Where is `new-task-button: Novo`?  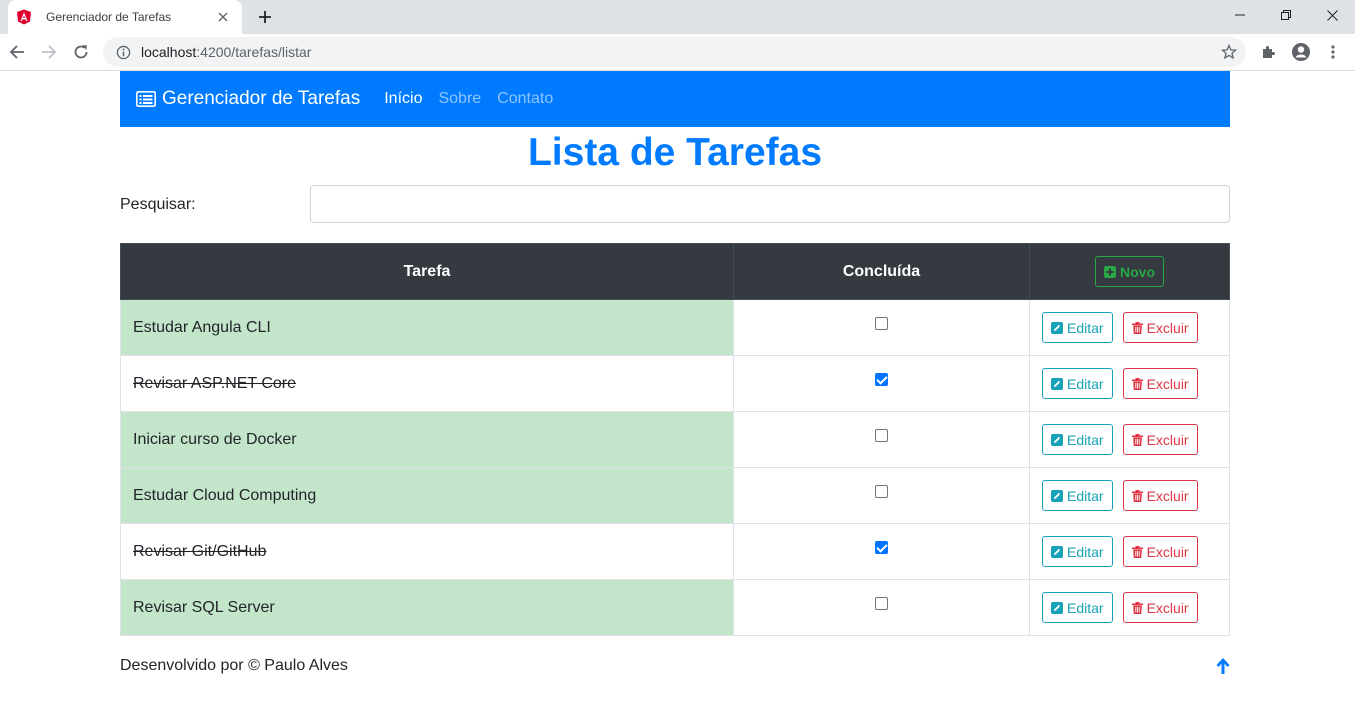 new-task-button: Novo is located at coordinates (1129, 271).